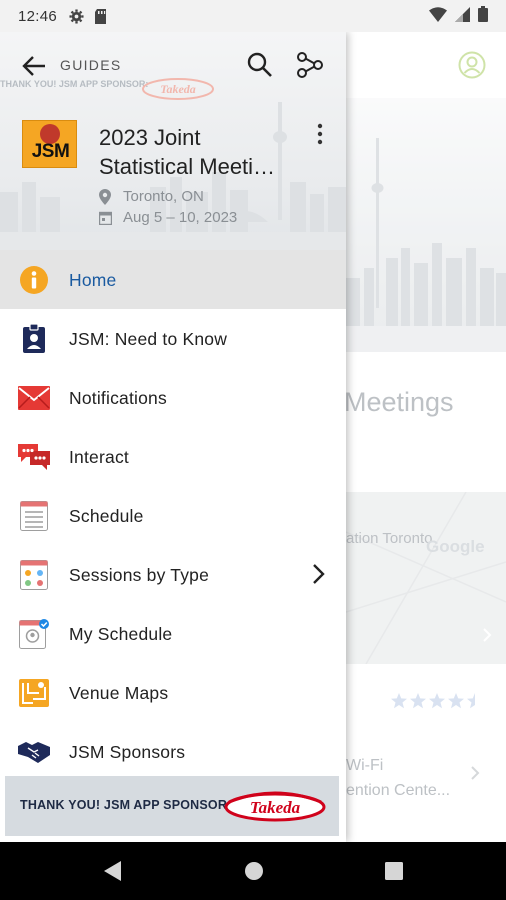 The image size is (506, 900). Describe the element at coordinates (74, 84) in the screenshot. I see `sponsor-watermark-text: THANK YOU! JSM APP SPONSOR:` at that location.